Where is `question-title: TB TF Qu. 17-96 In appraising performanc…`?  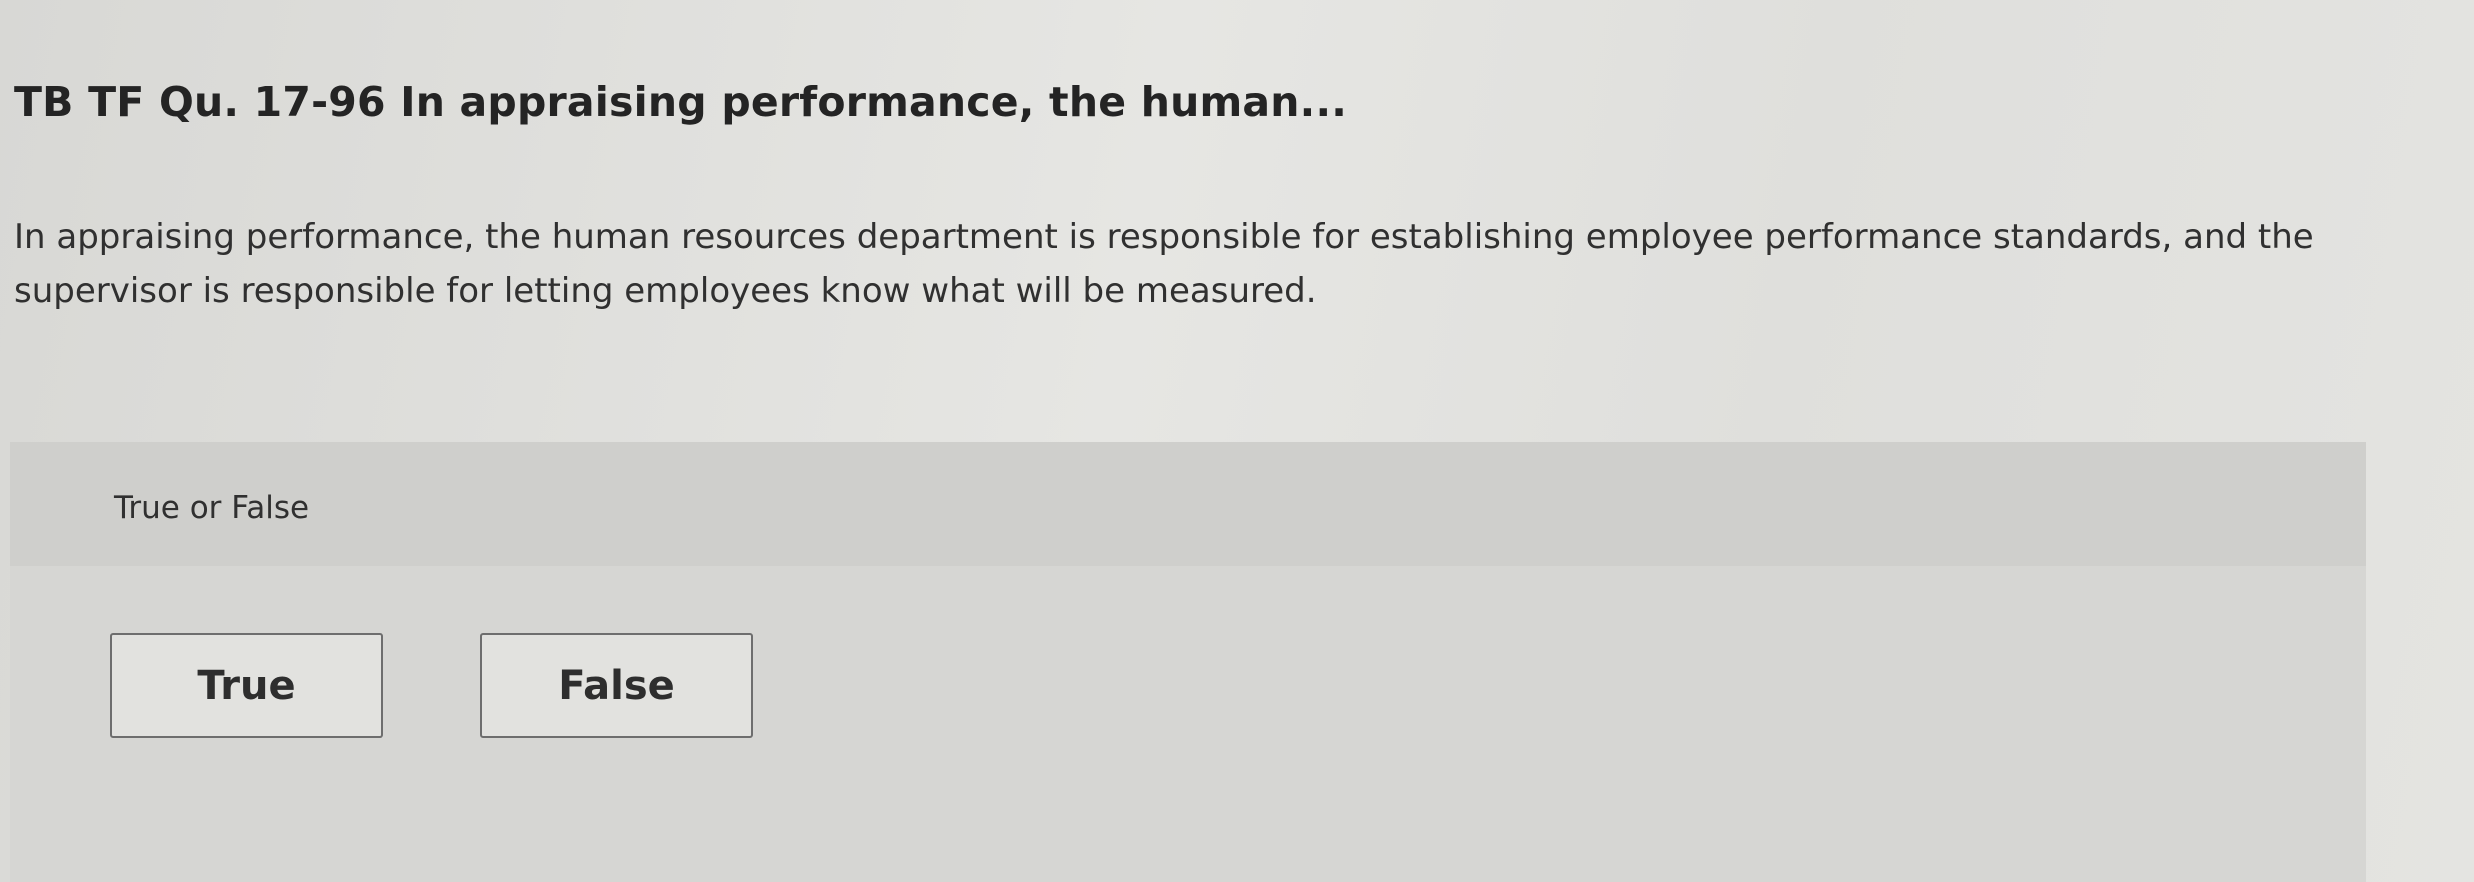 question-title: TB TF Qu. 17-96 In appraising performanc… is located at coordinates (681, 102).